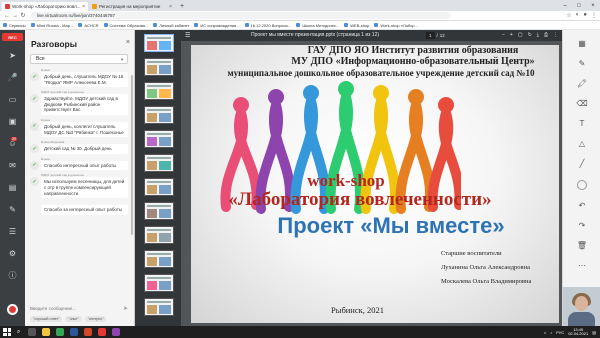  I want to click on text-tool-icon: T, so click(582, 123).